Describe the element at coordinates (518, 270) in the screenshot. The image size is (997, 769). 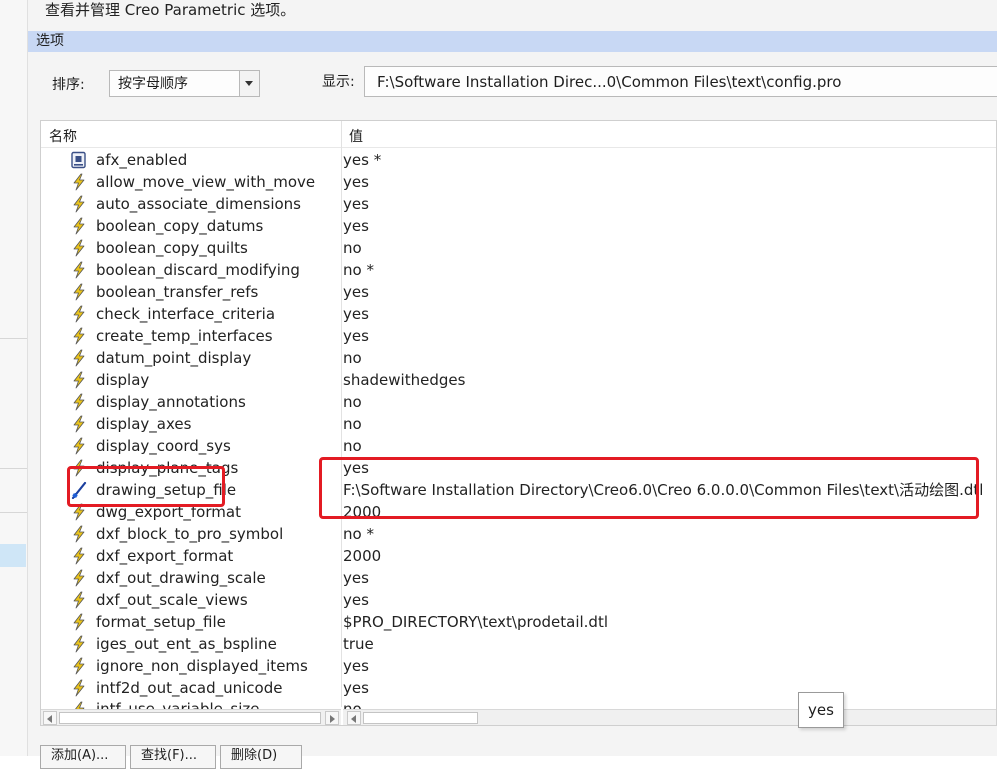
I see `table-row: boolean_discard_modifying no *` at that location.